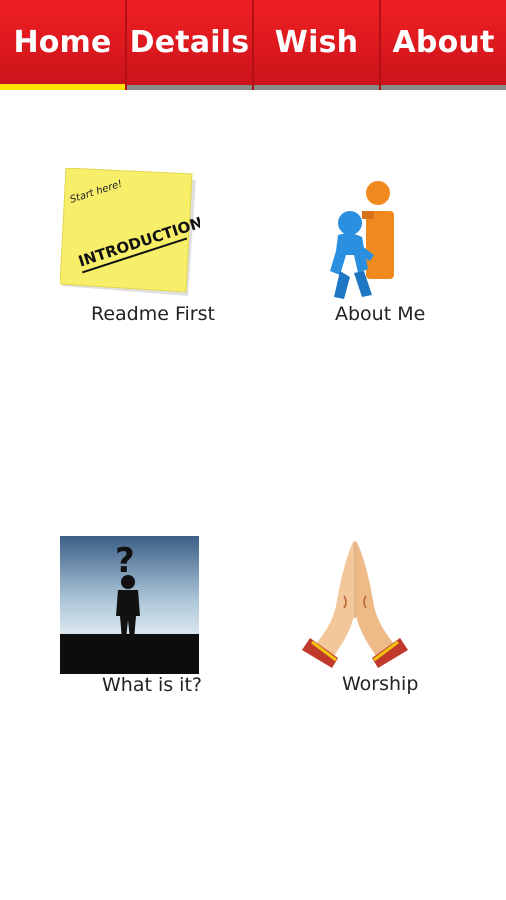  Describe the element at coordinates (129, 605) in the screenshot. I see `question-silhouette-icon: ?` at that location.